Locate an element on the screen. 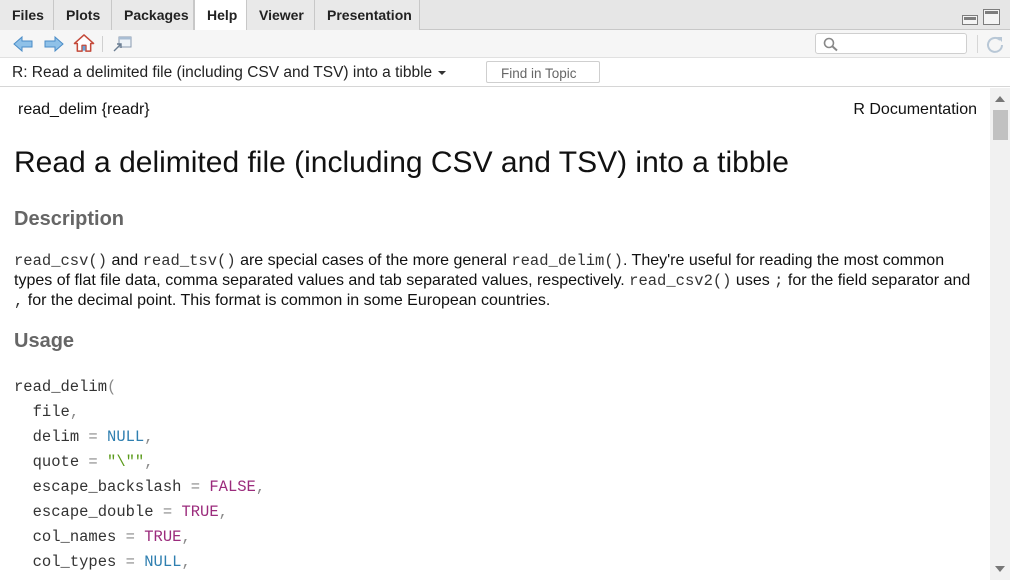 The width and height of the screenshot is (1010, 586). tab-label: Presentation is located at coordinates (369, 15).